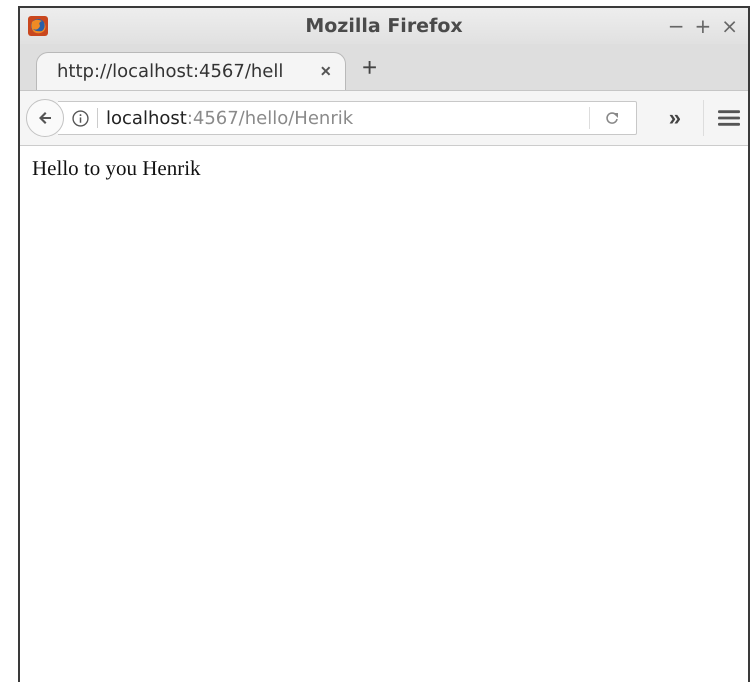 This screenshot has width=753, height=682. Describe the element at coordinates (230, 118) in the screenshot. I see `url-text: localhost:4567/hello/Henrik` at that location.